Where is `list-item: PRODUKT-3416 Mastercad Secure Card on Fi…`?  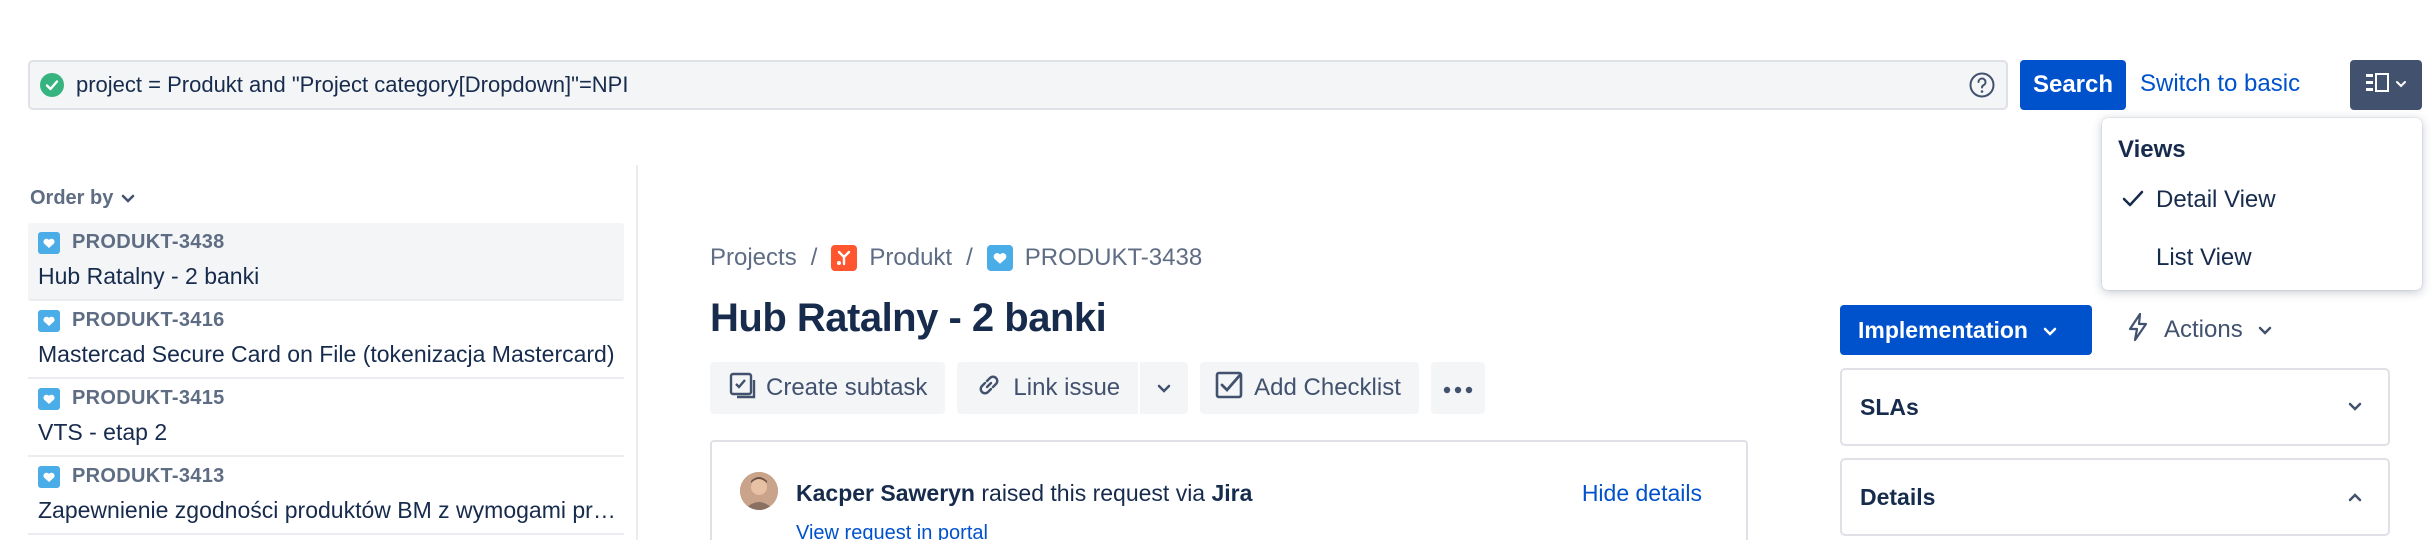 list-item: PRODUKT-3416 Mastercad Secure Card on Fi… is located at coordinates (326, 340).